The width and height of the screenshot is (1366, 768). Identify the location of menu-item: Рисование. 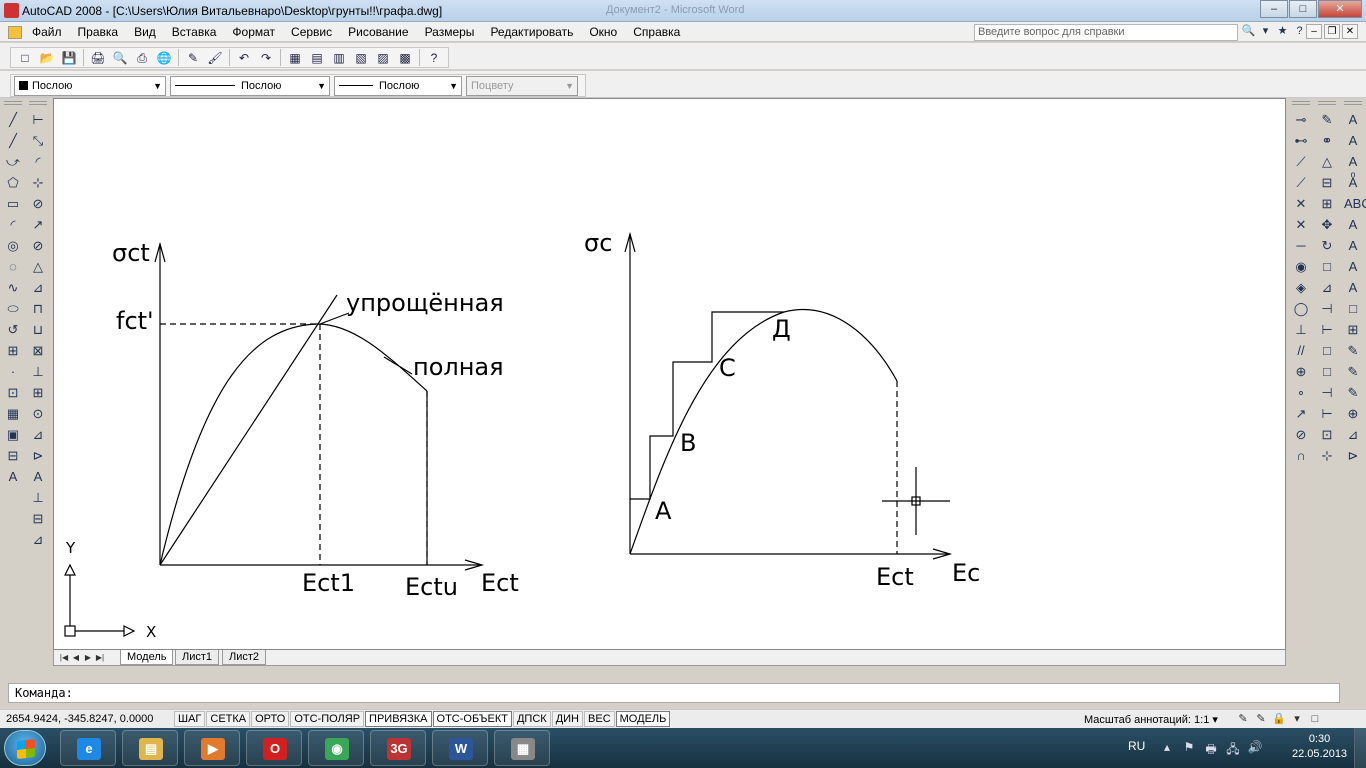
(378, 32).